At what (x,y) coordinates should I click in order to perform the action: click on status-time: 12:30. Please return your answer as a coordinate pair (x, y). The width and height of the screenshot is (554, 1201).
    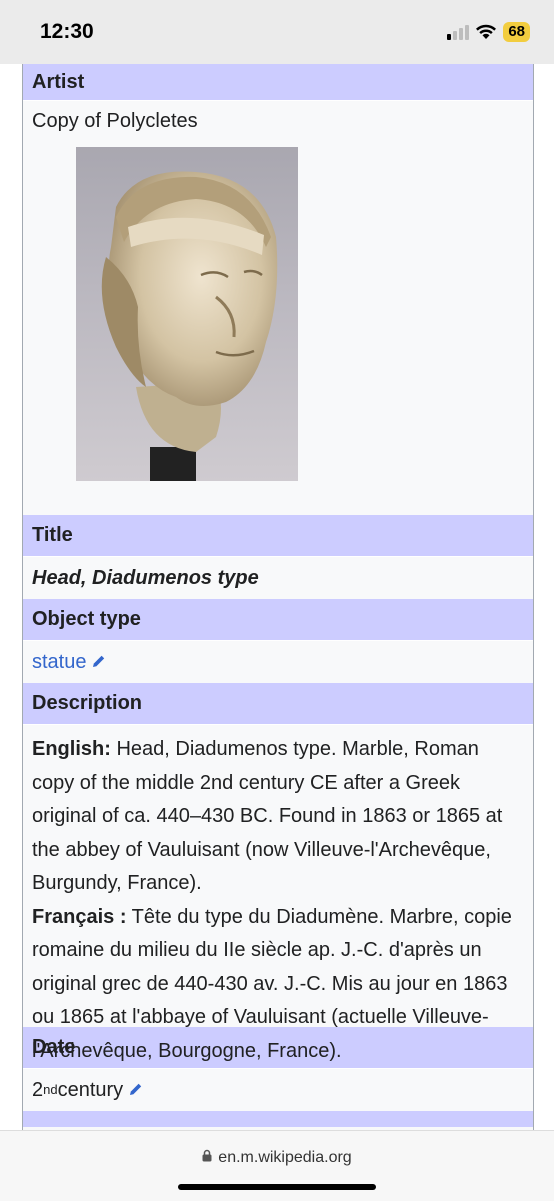
    Looking at the image, I should click on (67, 31).